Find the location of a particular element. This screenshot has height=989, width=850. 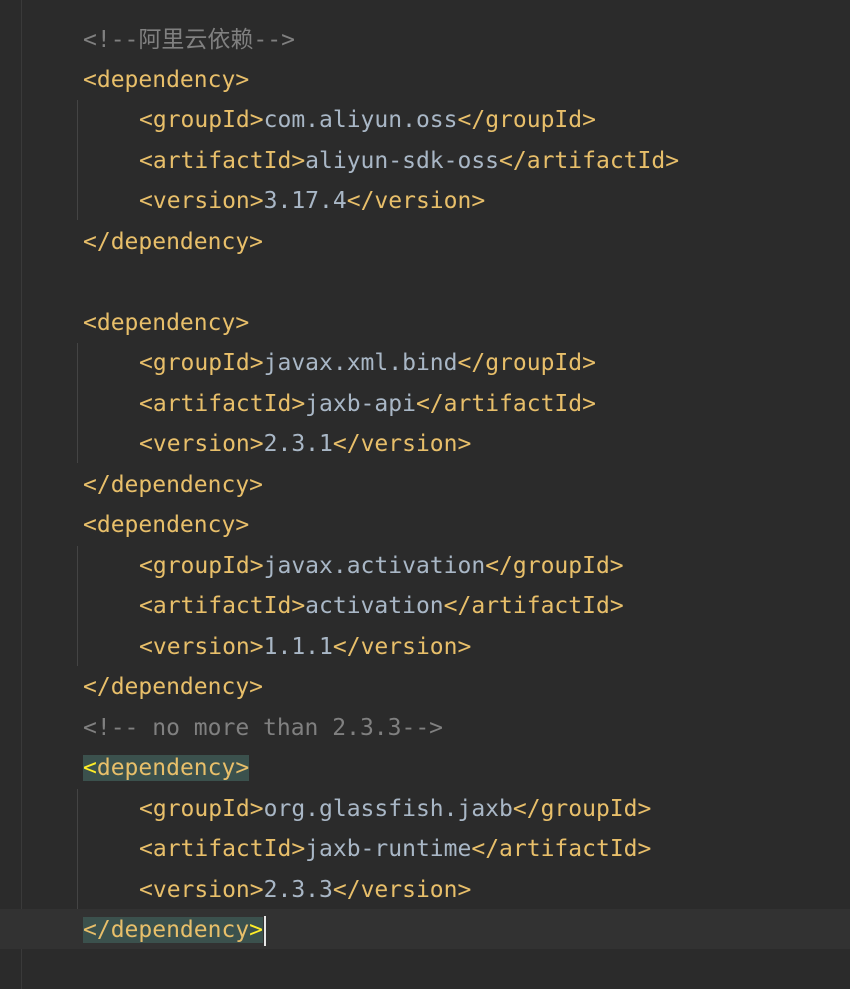

group-id-line: <groupId>javax.xml.bind</groupId> is located at coordinates (367, 363).